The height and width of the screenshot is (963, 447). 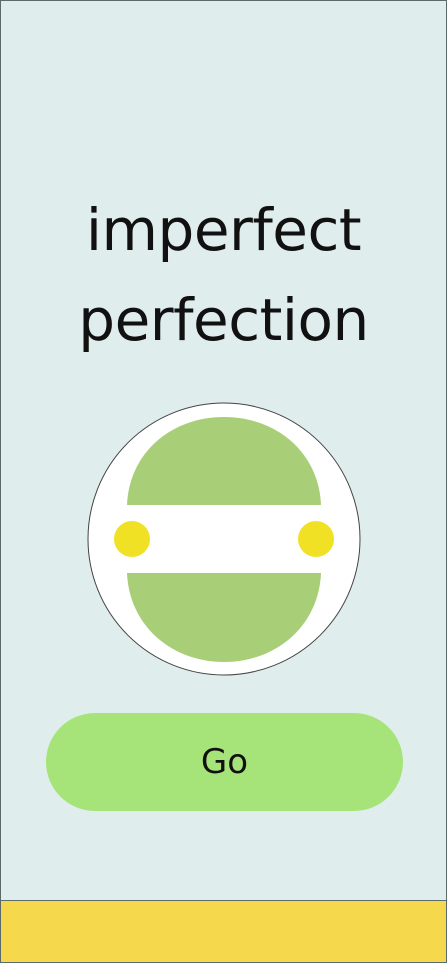 I want to click on title-line-2: perfection, so click(x=223, y=319).